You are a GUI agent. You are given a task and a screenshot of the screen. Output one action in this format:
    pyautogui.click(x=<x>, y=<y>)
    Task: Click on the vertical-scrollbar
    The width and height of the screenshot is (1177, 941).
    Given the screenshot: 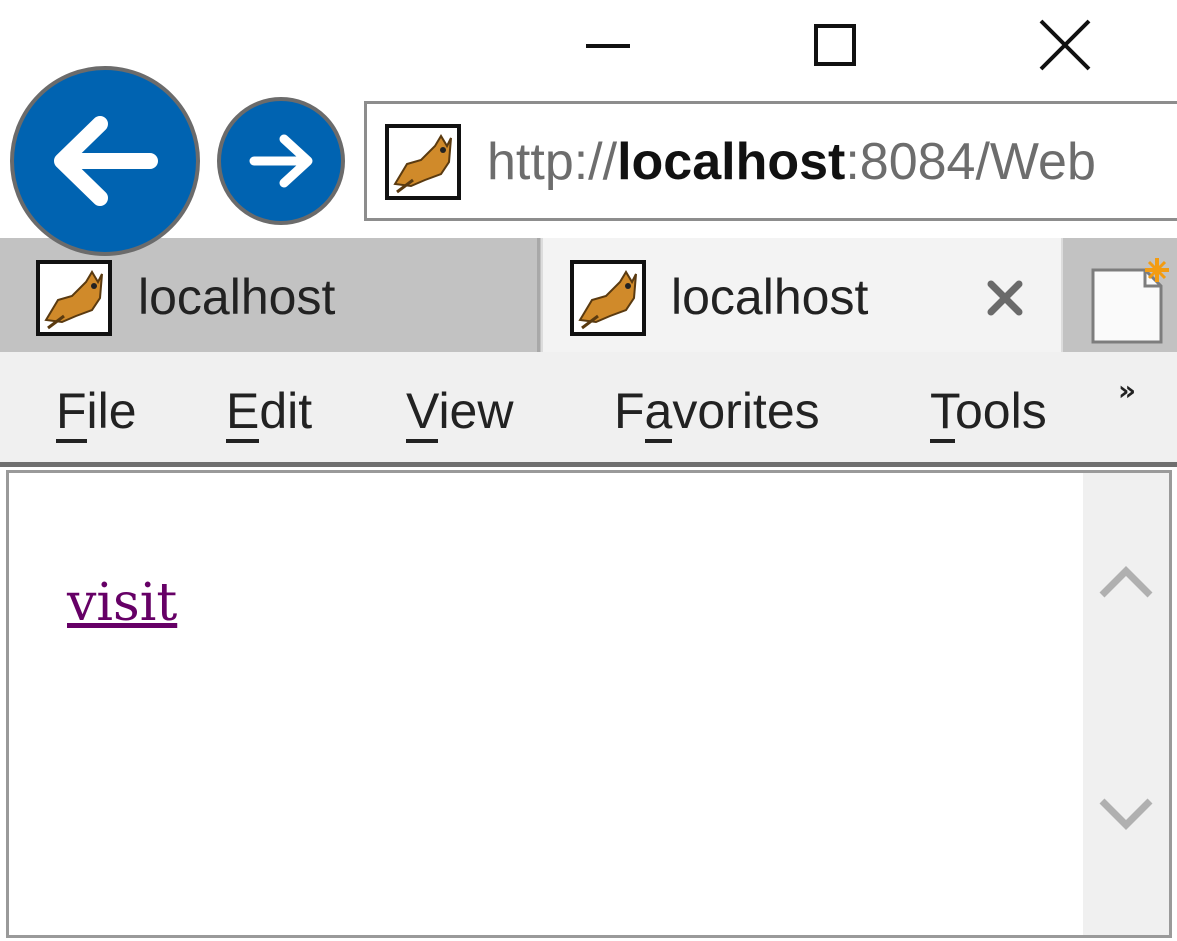 What is the action you would take?
    pyautogui.click(x=1126, y=704)
    